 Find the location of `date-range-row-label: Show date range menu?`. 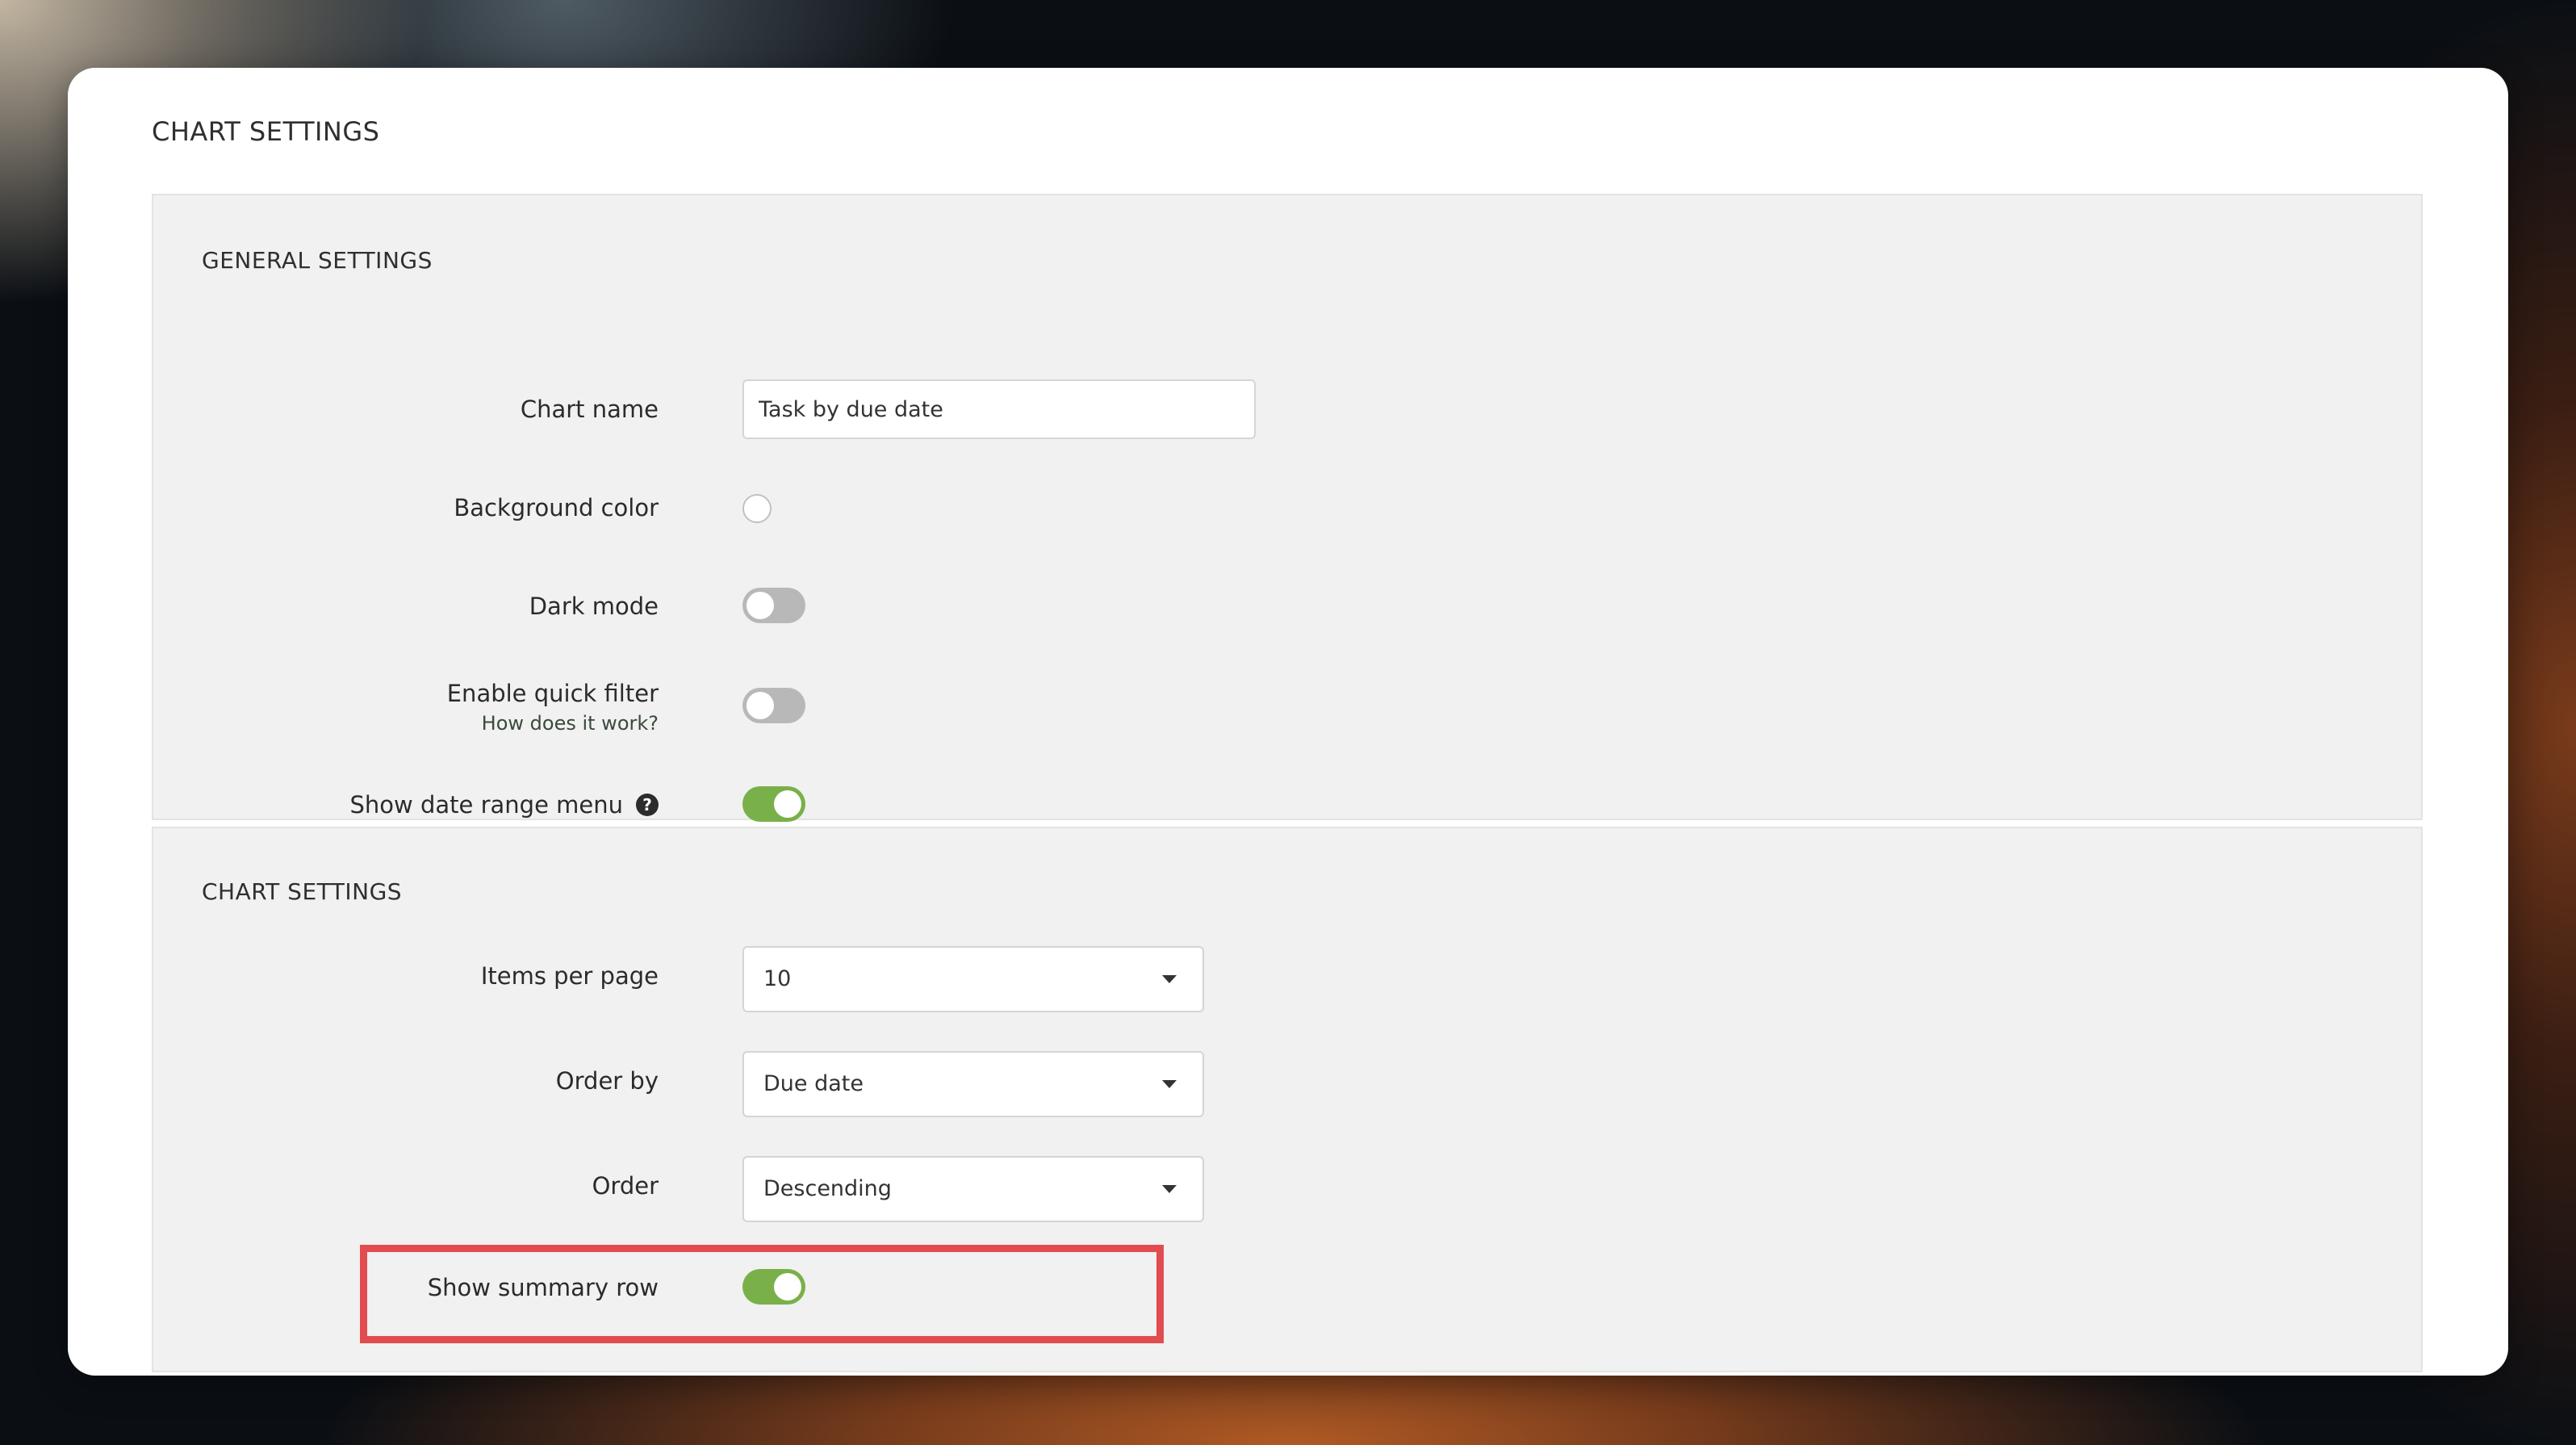

date-range-row-label: Show date range menu? is located at coordinates (504, 805).